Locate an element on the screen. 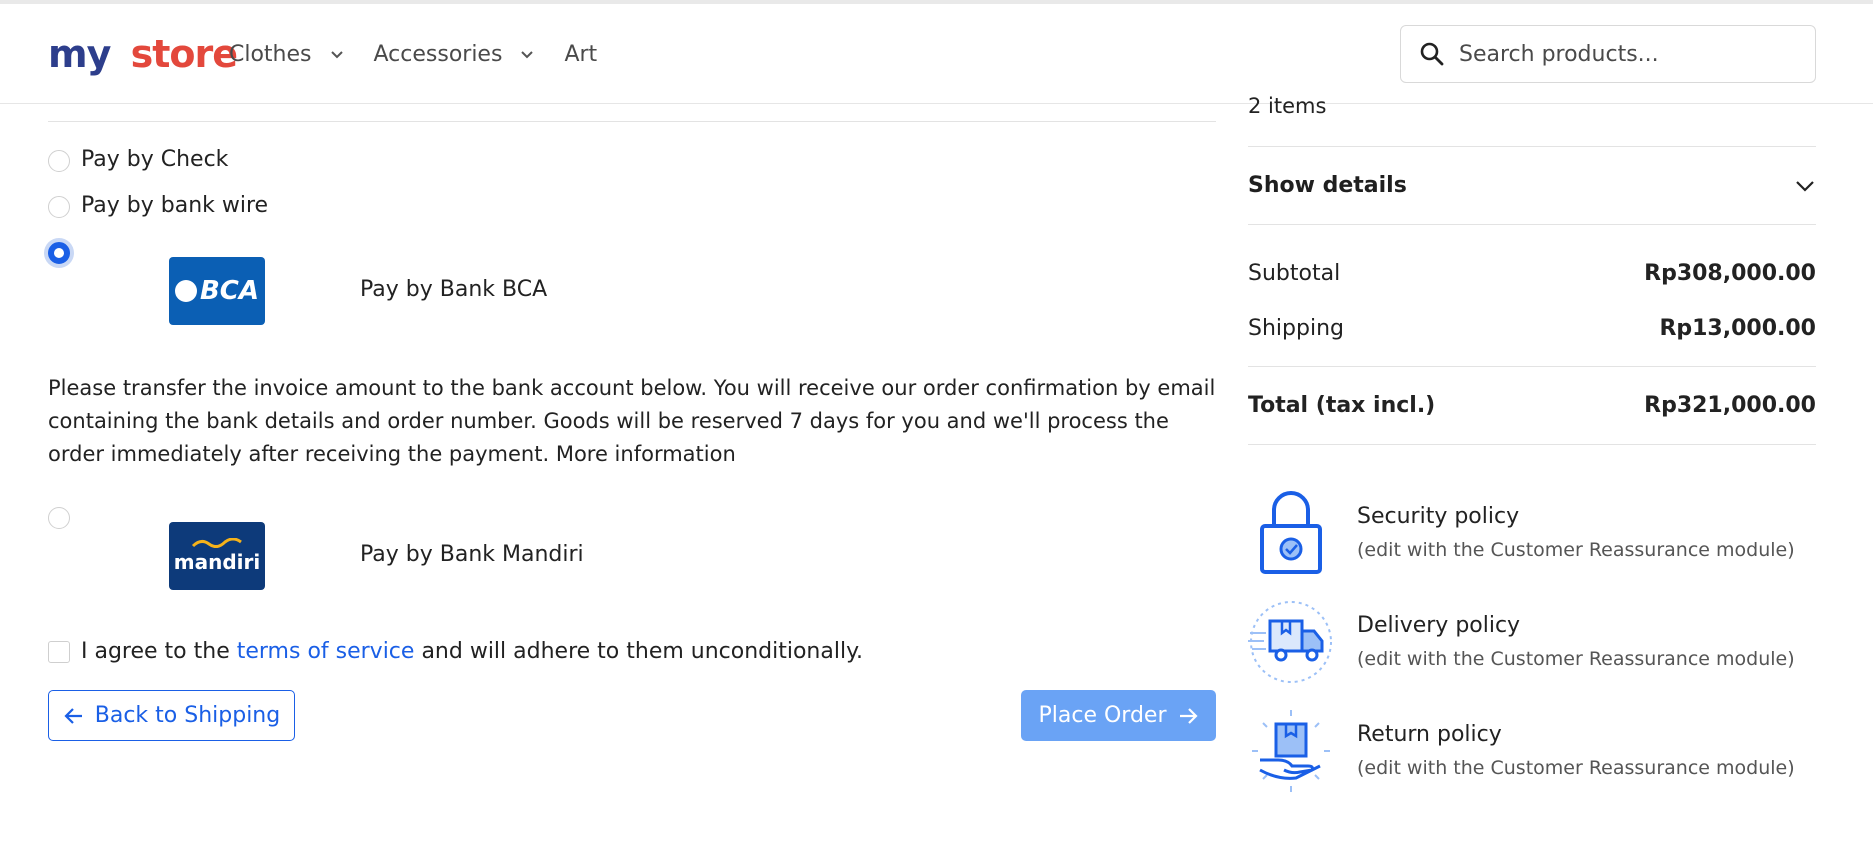 The image size is (1873, 865). cart-items-count: 2 items is located at coordinates (1287, 106).